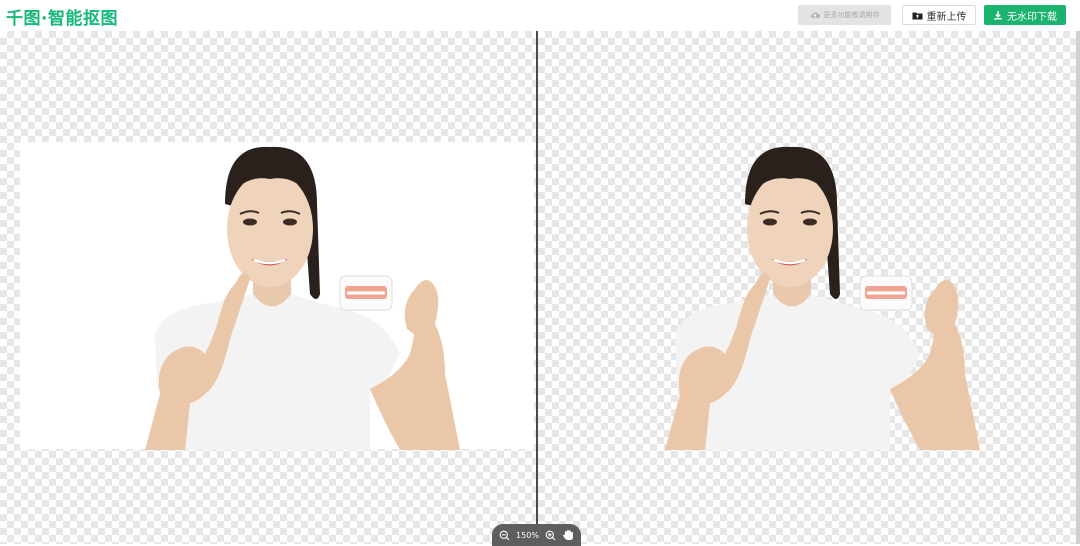 The width and height of the screenshot is (1080, 546). What do you see at coordinates (568, 535) in the screenshot?
I see `hand-pan-icon` at bounding box center [568, 535].